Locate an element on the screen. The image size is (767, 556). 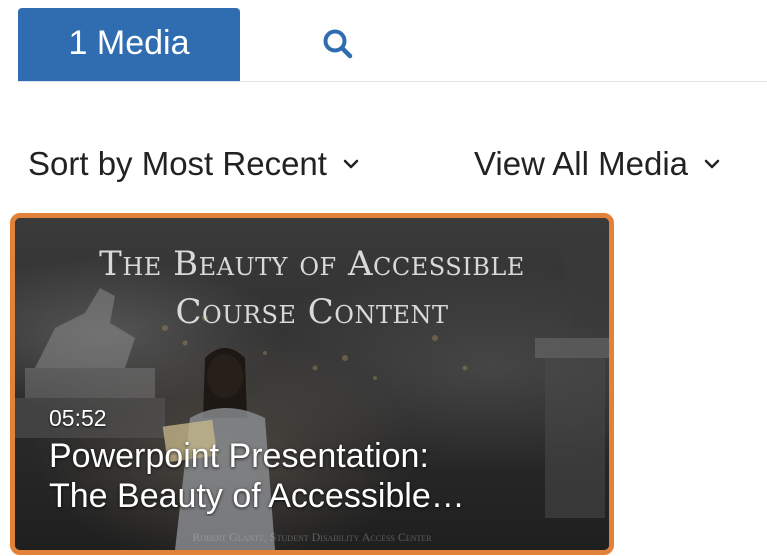
view-filter-dropdown: View All Media is located at coordinates (597, 164).